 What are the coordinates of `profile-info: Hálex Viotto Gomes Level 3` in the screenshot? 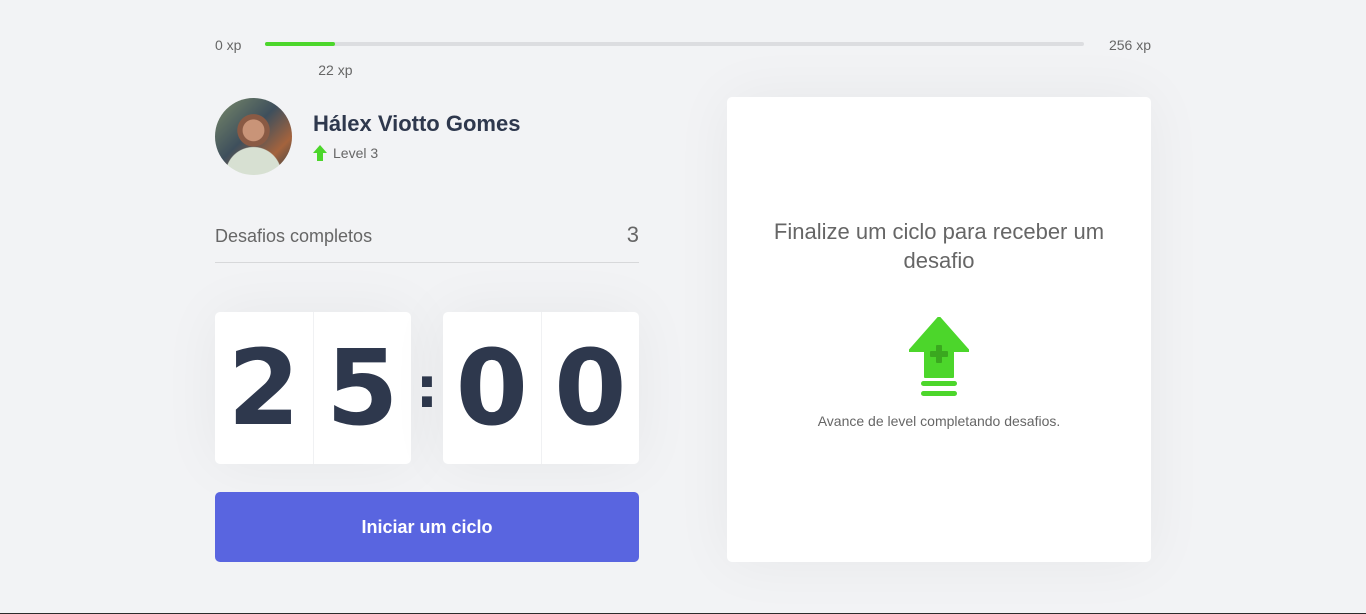 It's located at (416, 136).